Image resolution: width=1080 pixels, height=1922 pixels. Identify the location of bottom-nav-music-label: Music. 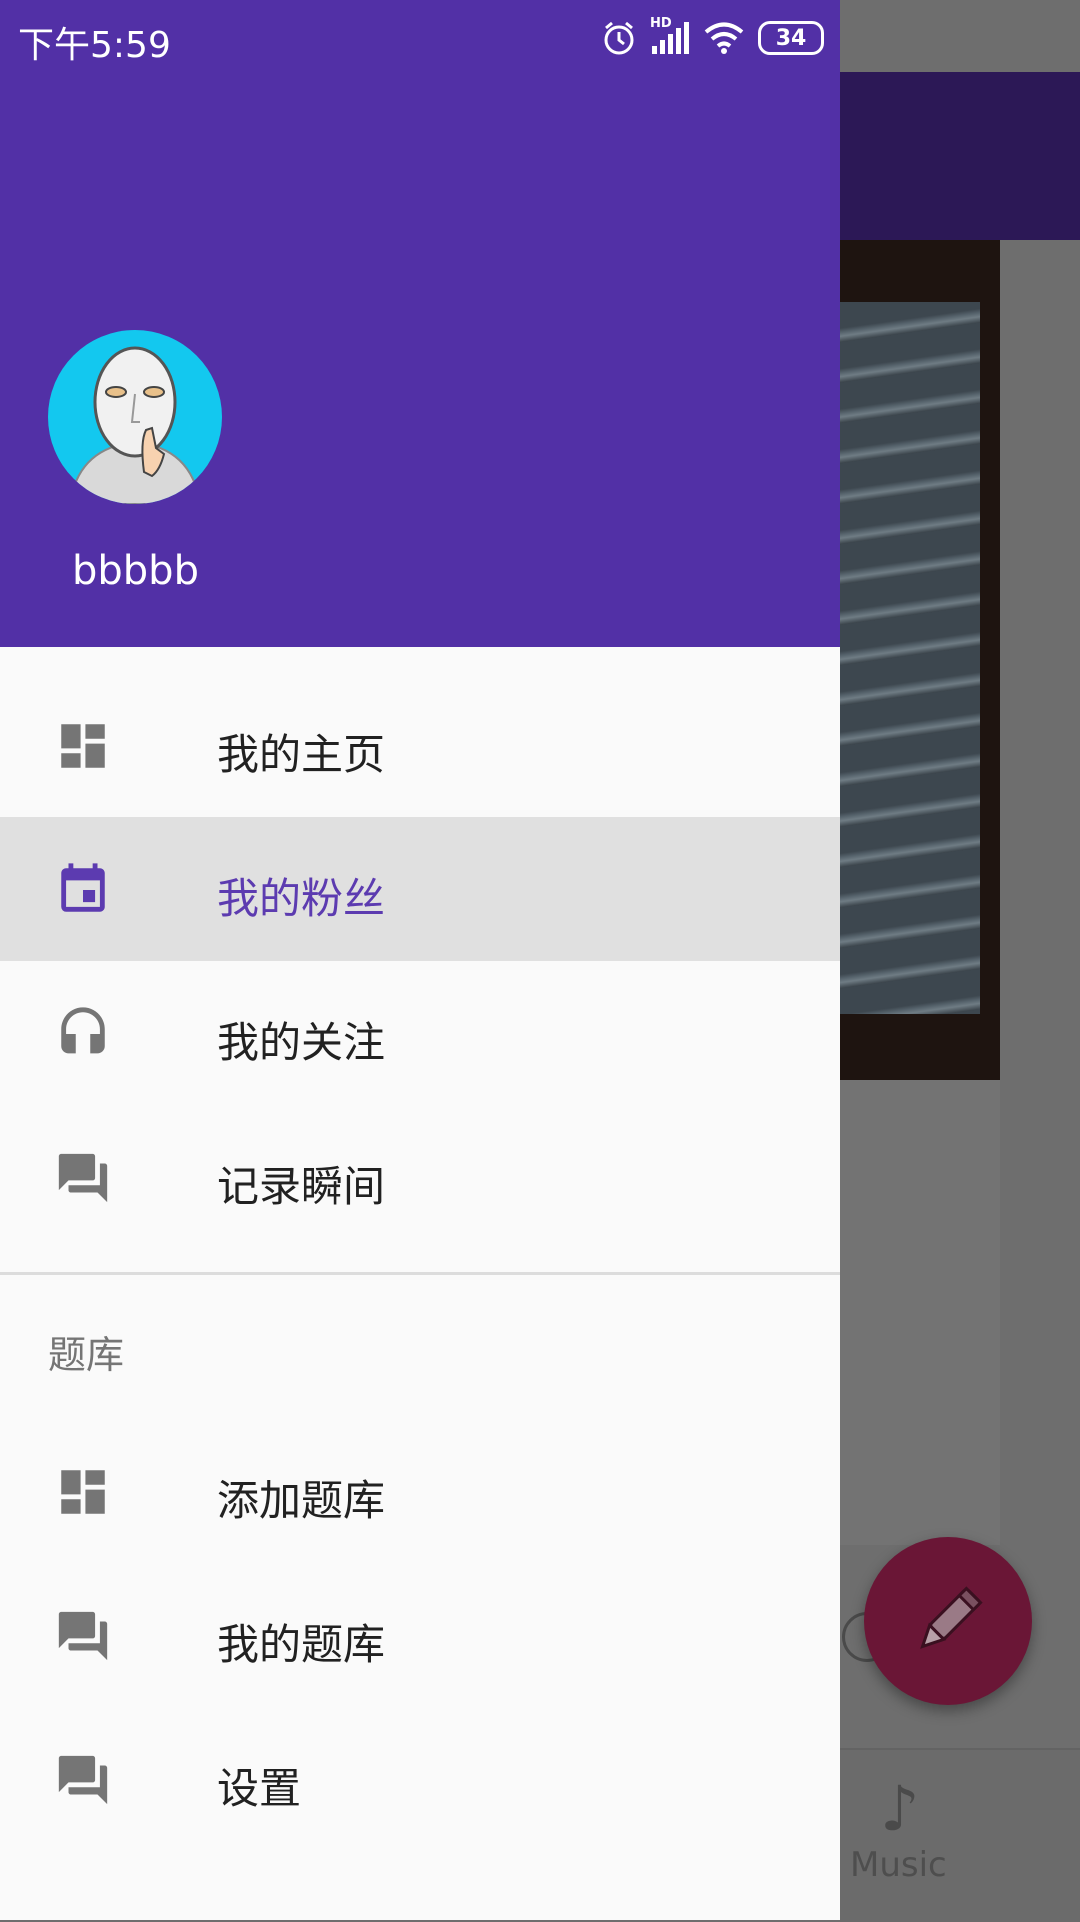
(898, 1865).